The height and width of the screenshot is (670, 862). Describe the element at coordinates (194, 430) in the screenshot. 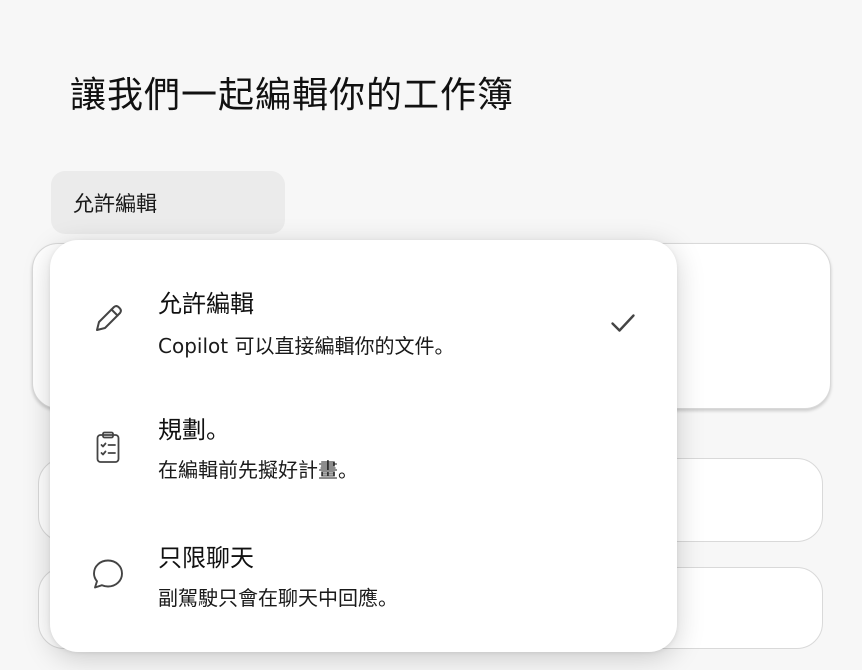

I see `menu-item-label: 規劃。` at that location.